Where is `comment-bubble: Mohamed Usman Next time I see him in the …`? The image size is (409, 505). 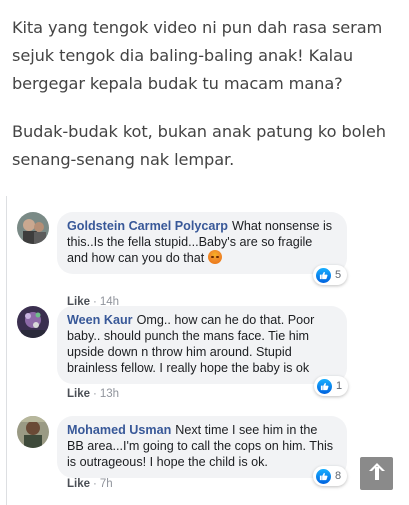
comment-bubble: Mohamed Usman Next time I see him in the … is located at coordinates (202, 447).